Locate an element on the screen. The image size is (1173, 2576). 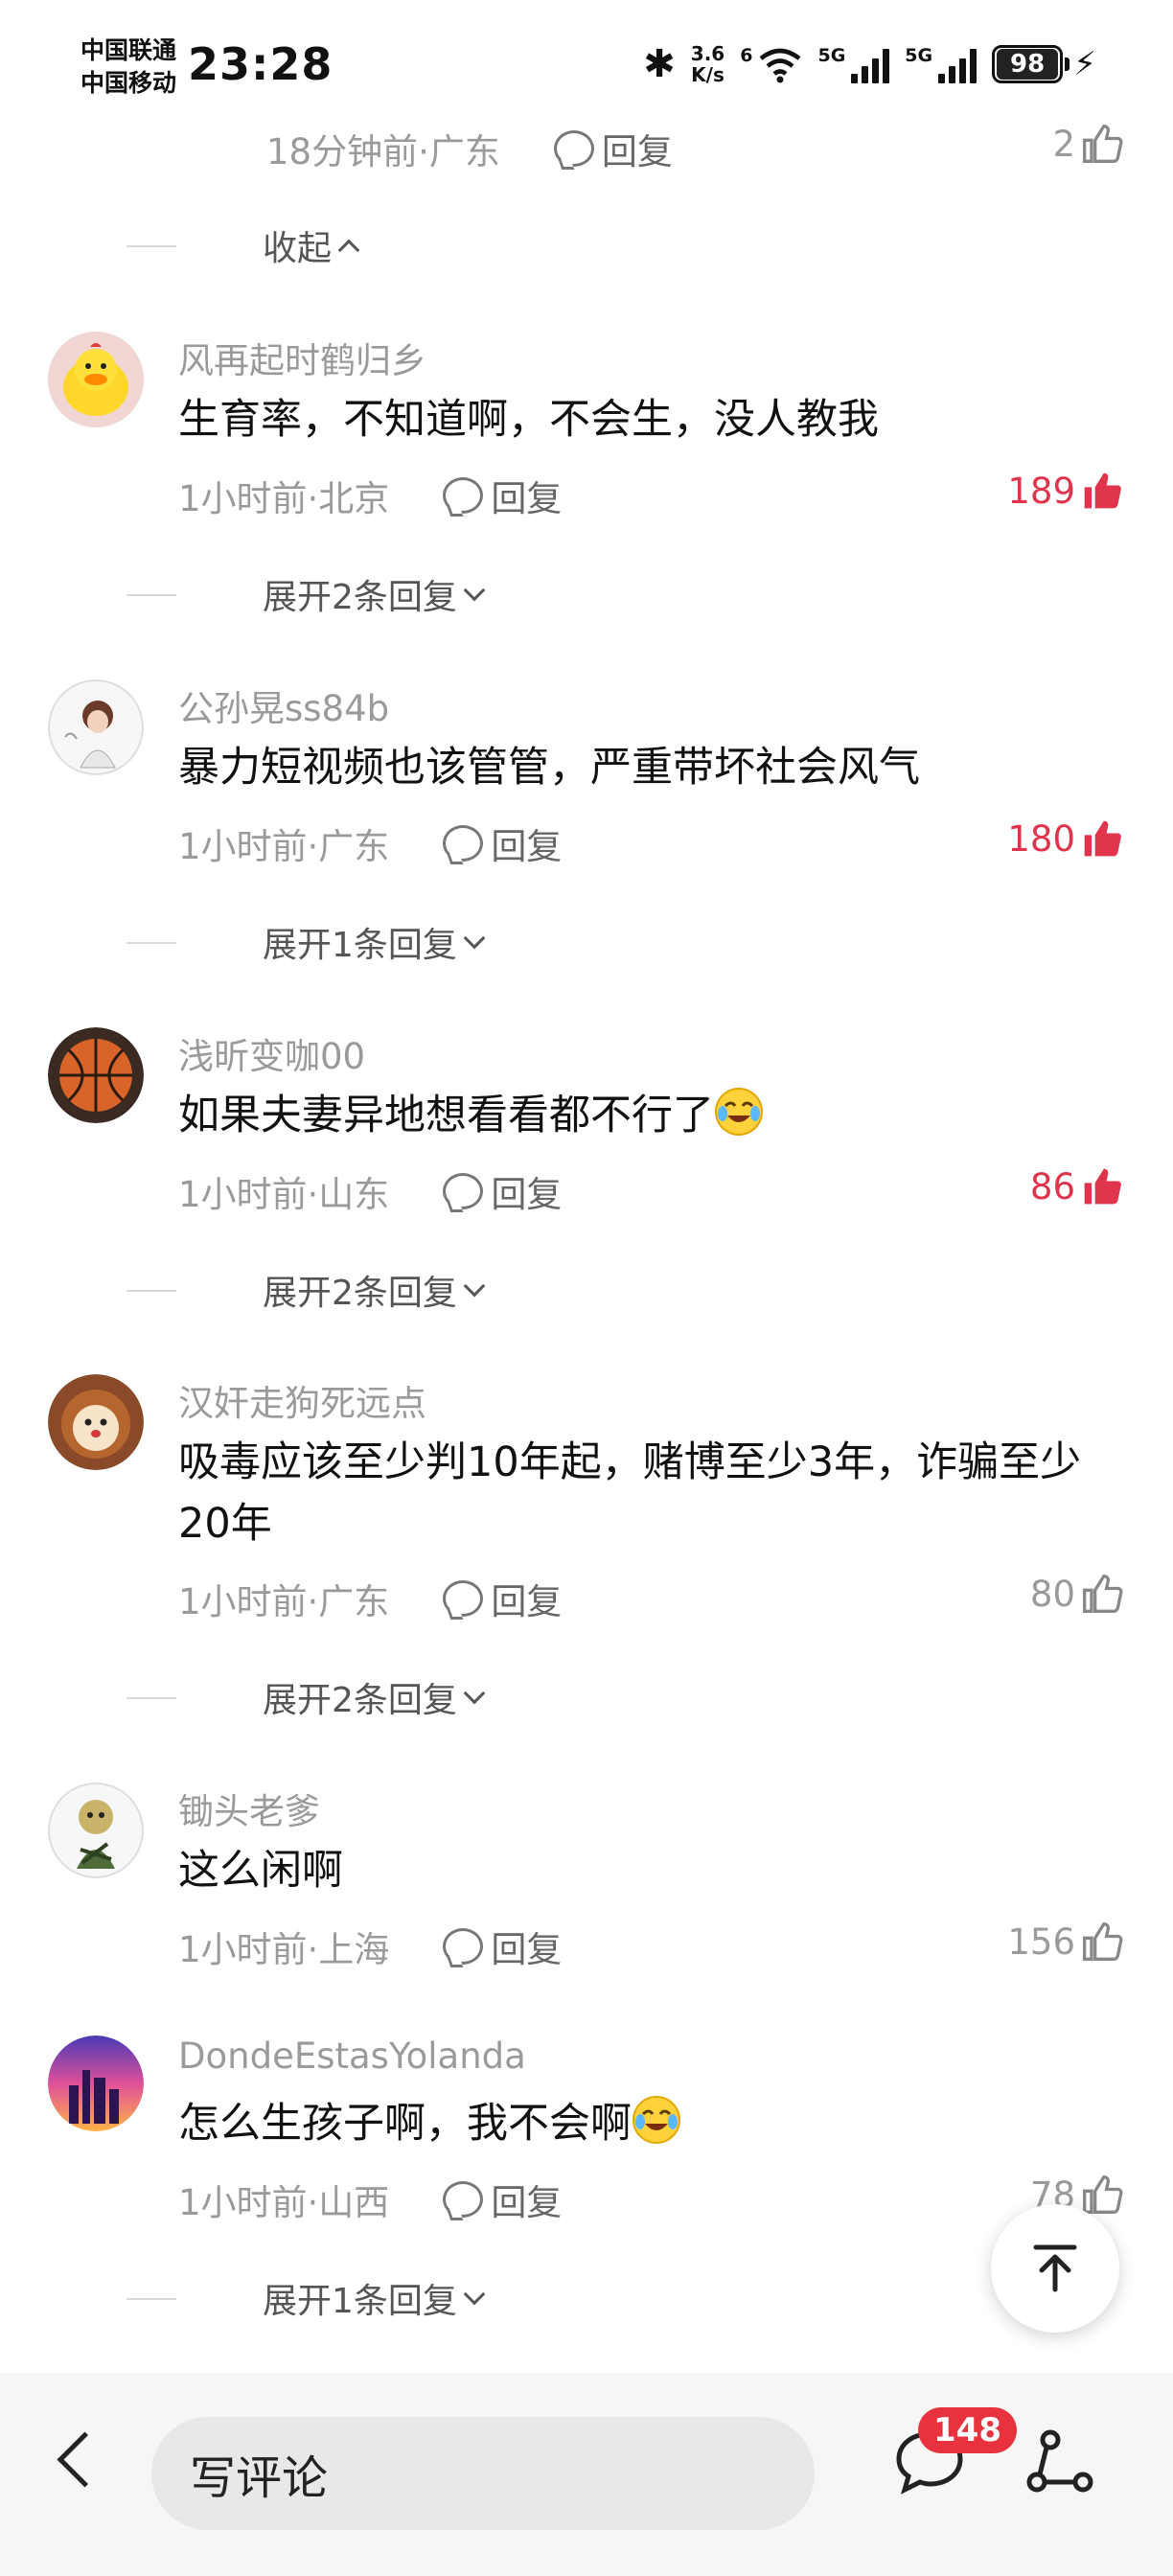
status-icons: ✱ 3.6 K/s 6 5G 5G 98 ⚡ is located at coordinates (869, 64).